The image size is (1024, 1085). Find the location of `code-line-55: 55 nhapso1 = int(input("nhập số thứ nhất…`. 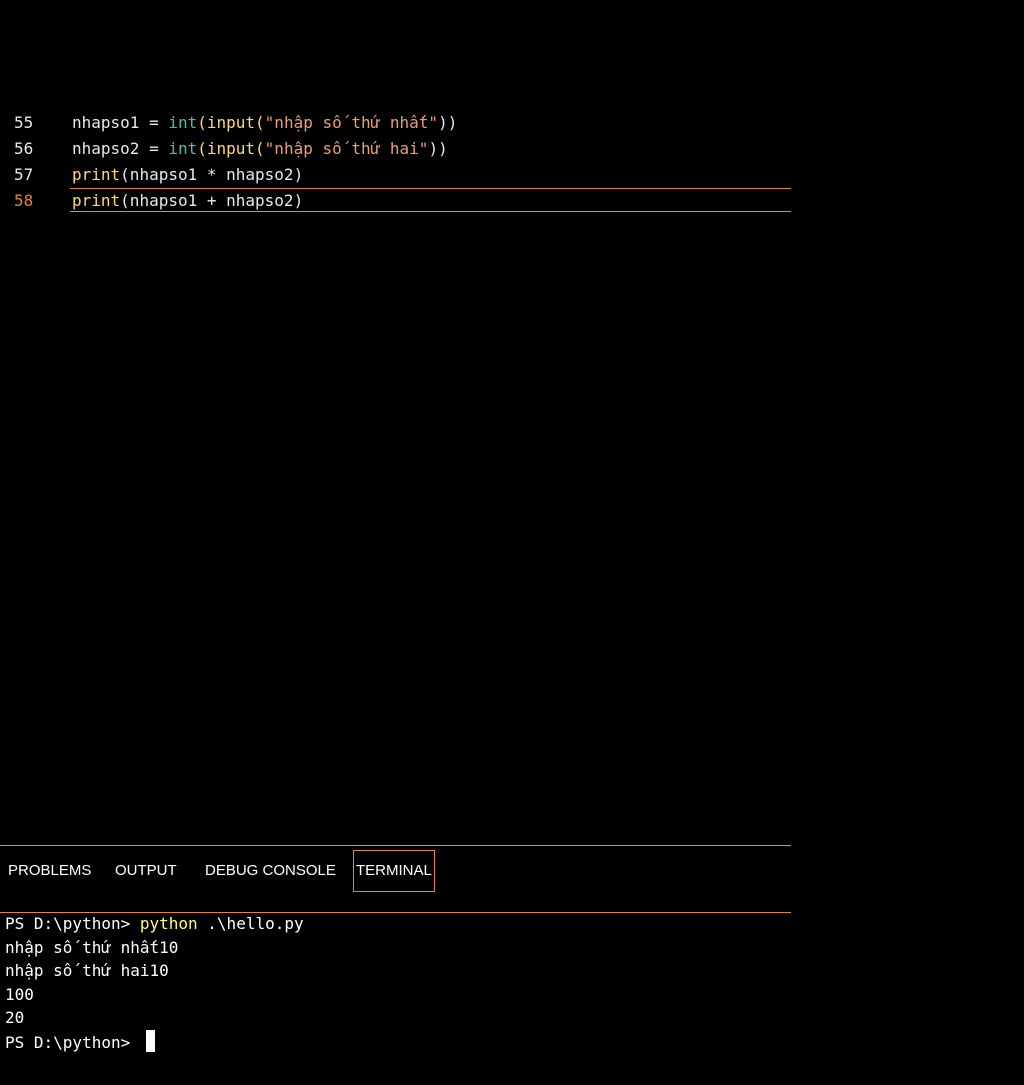

code-line-55: 55 nhapso1 = int(input("nhập số thứ nhất… is located at coordinates (395, 123).